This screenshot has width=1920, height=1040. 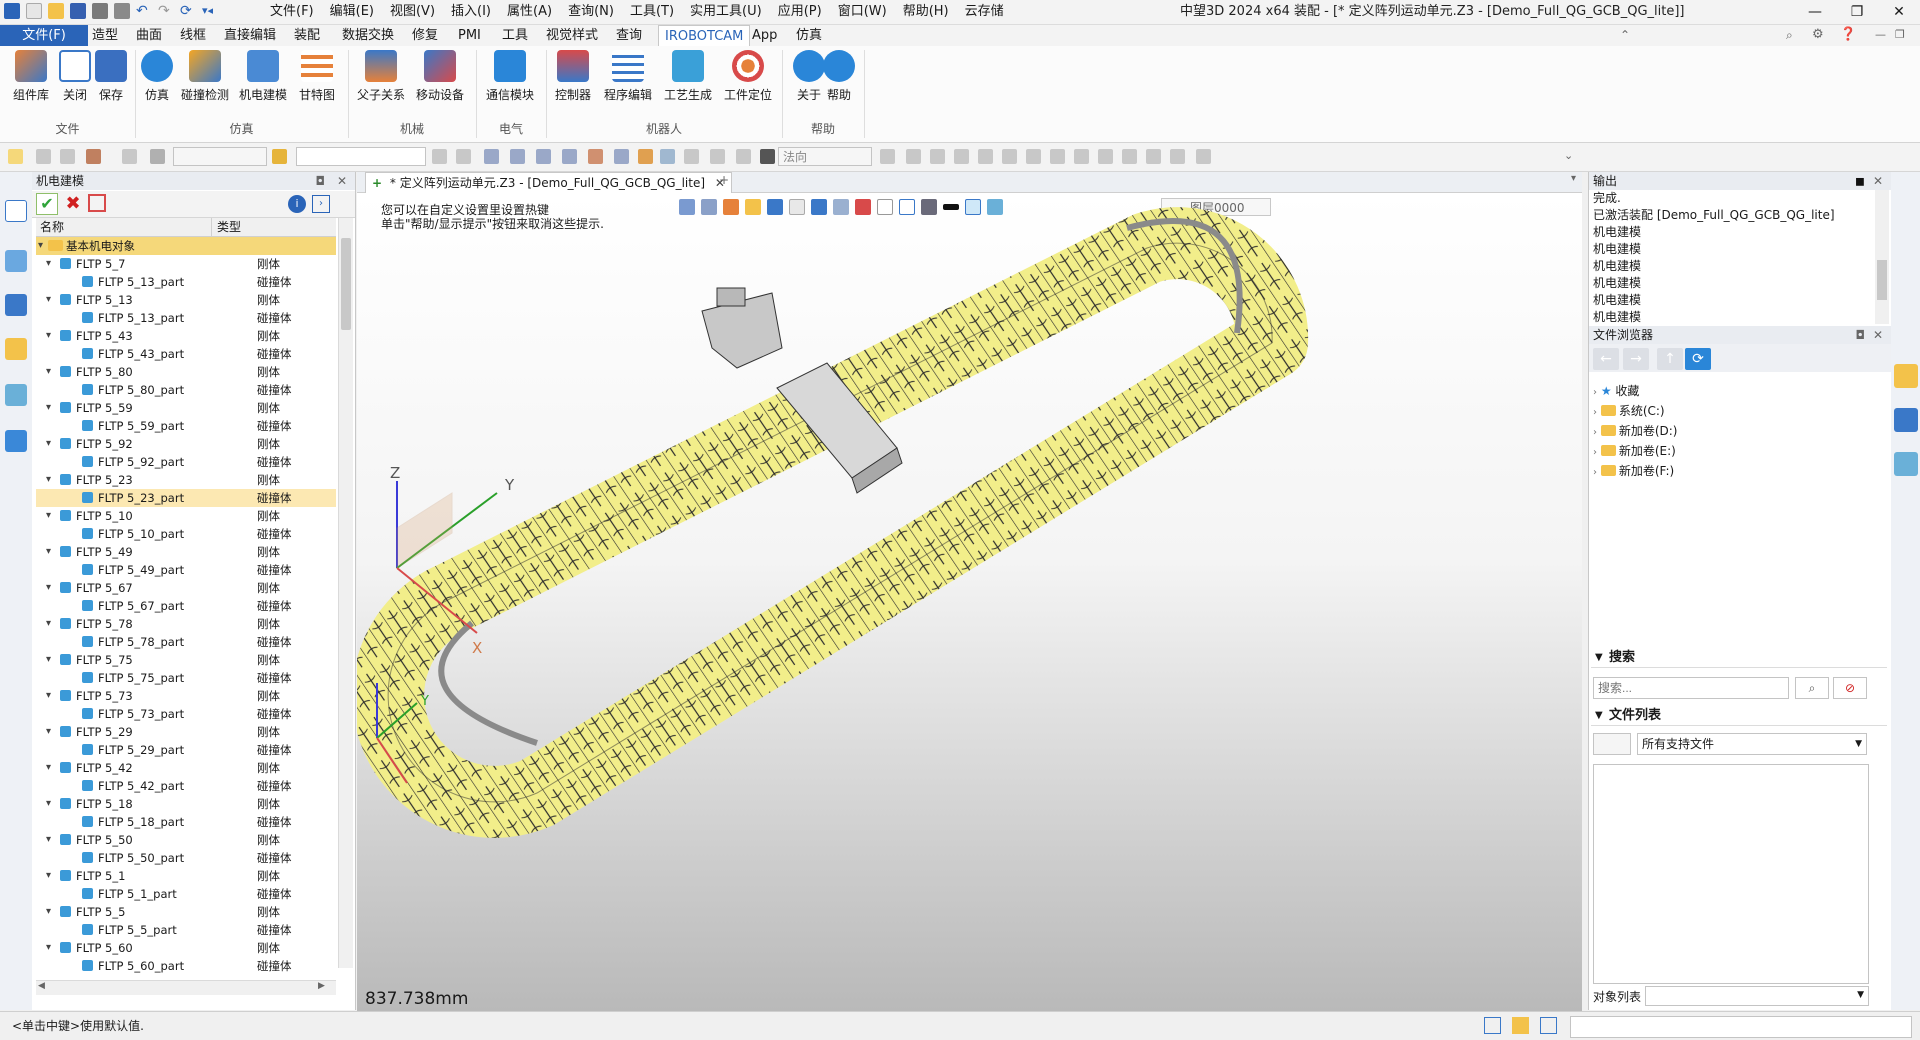 What do you see at coordinates (186, 264) in the screenshot?
I see `tree-row: ▾ FLTP 5_7 刚体` at bounding box center [186, 264].